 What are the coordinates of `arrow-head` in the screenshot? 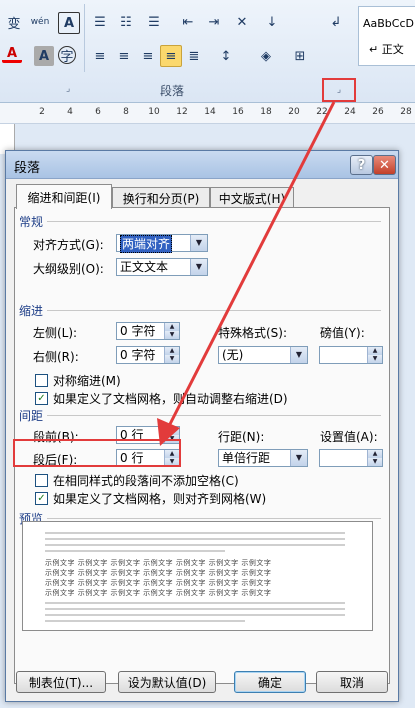 It's located at (168, 432).